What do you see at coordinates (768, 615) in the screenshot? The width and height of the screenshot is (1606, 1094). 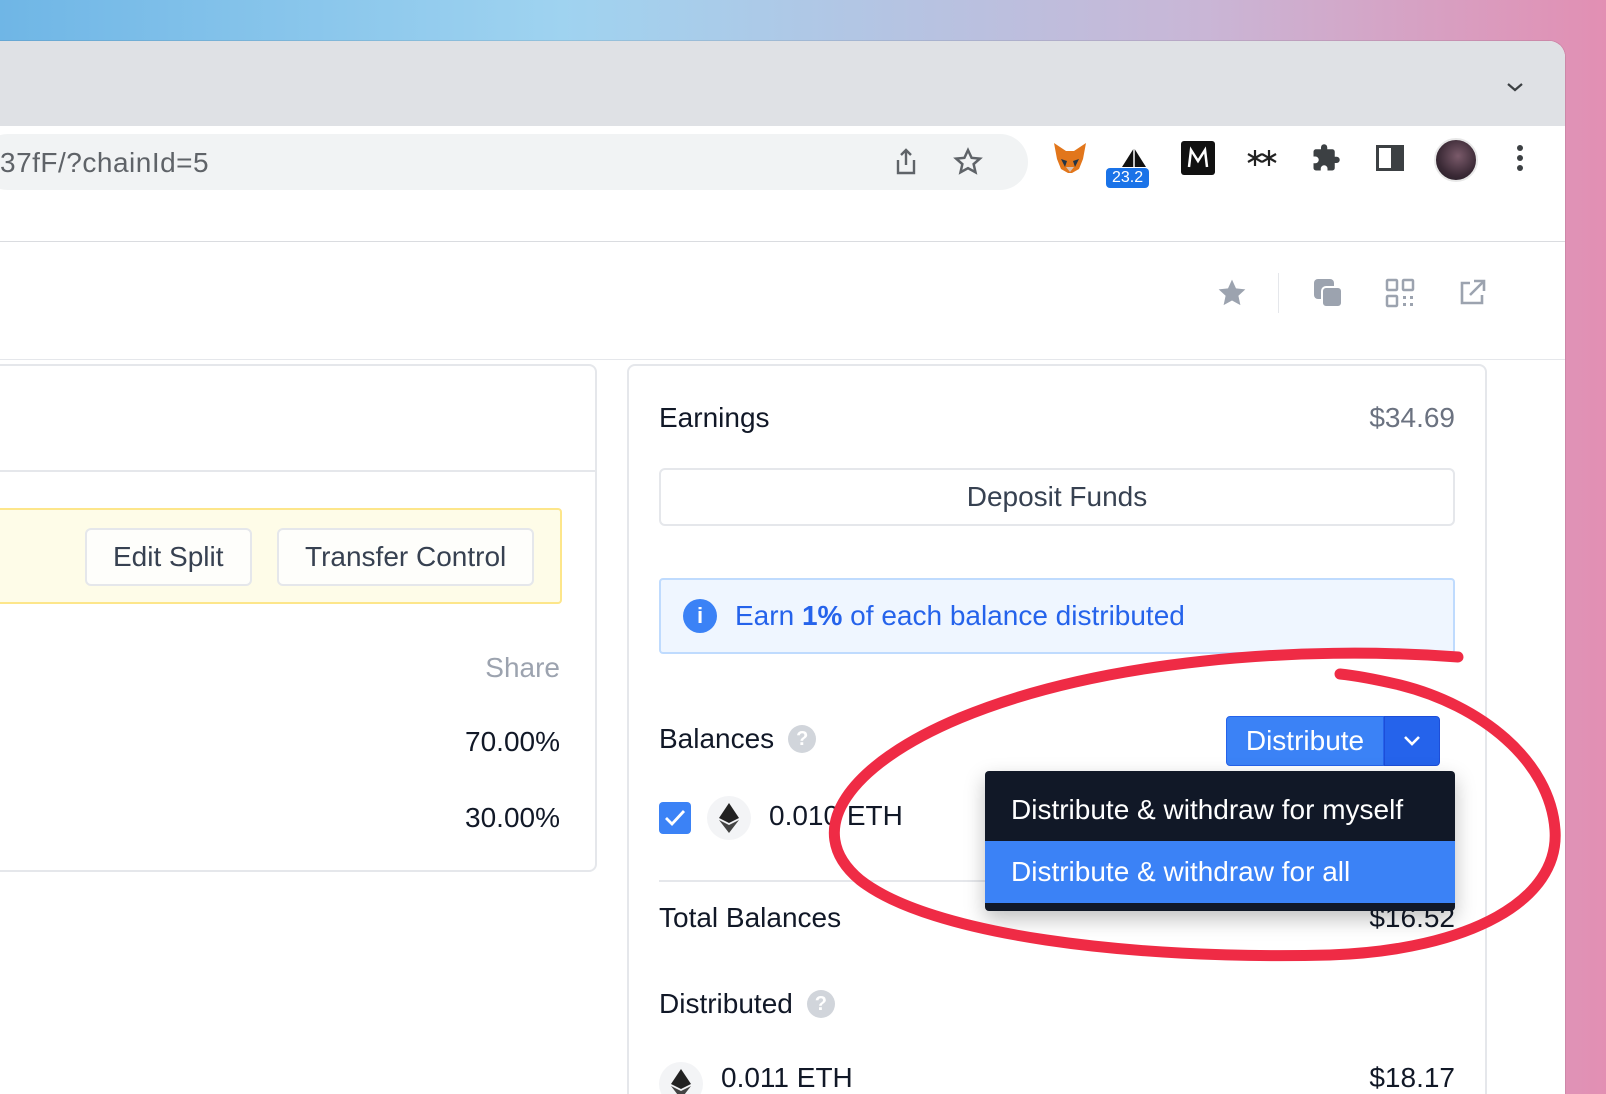 I see `info-text-prefix: Earn` at bounding box center [768, 615].